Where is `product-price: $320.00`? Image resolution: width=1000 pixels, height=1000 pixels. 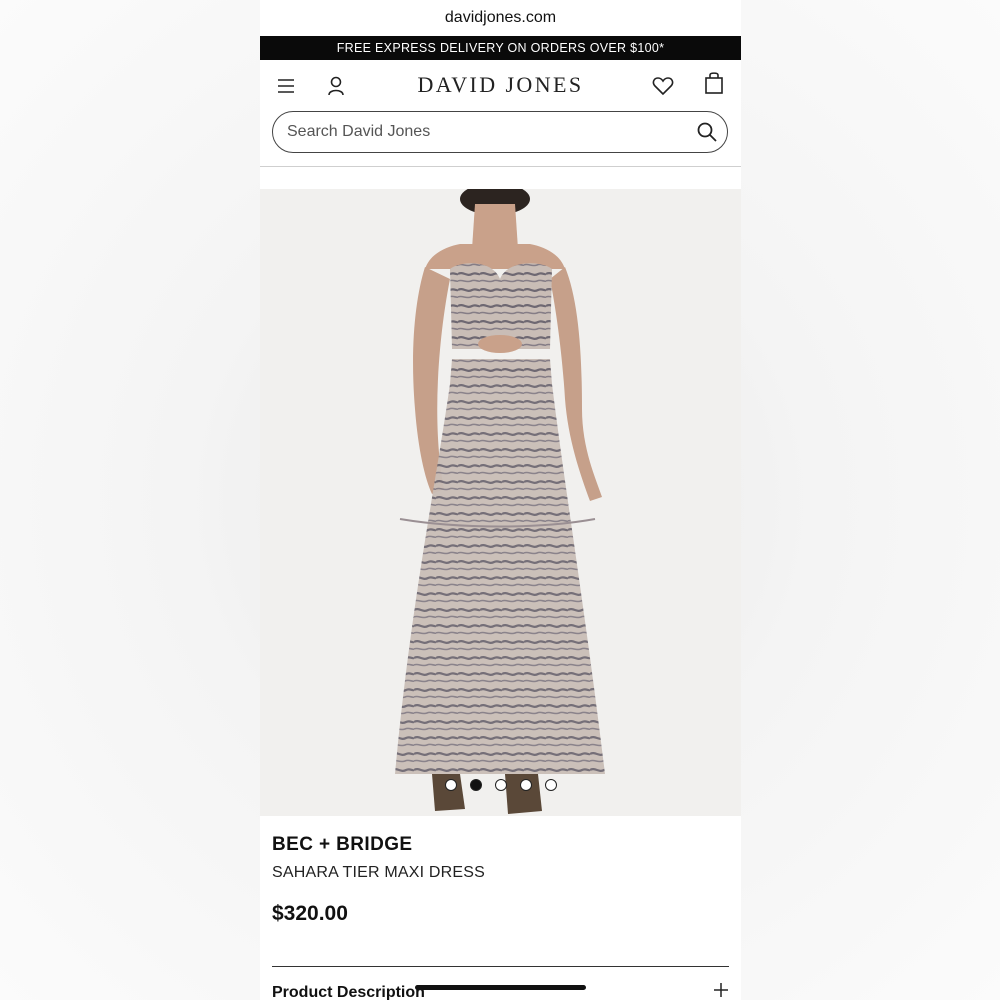 product-price: $320.00 is located at coordinates (310, 913).